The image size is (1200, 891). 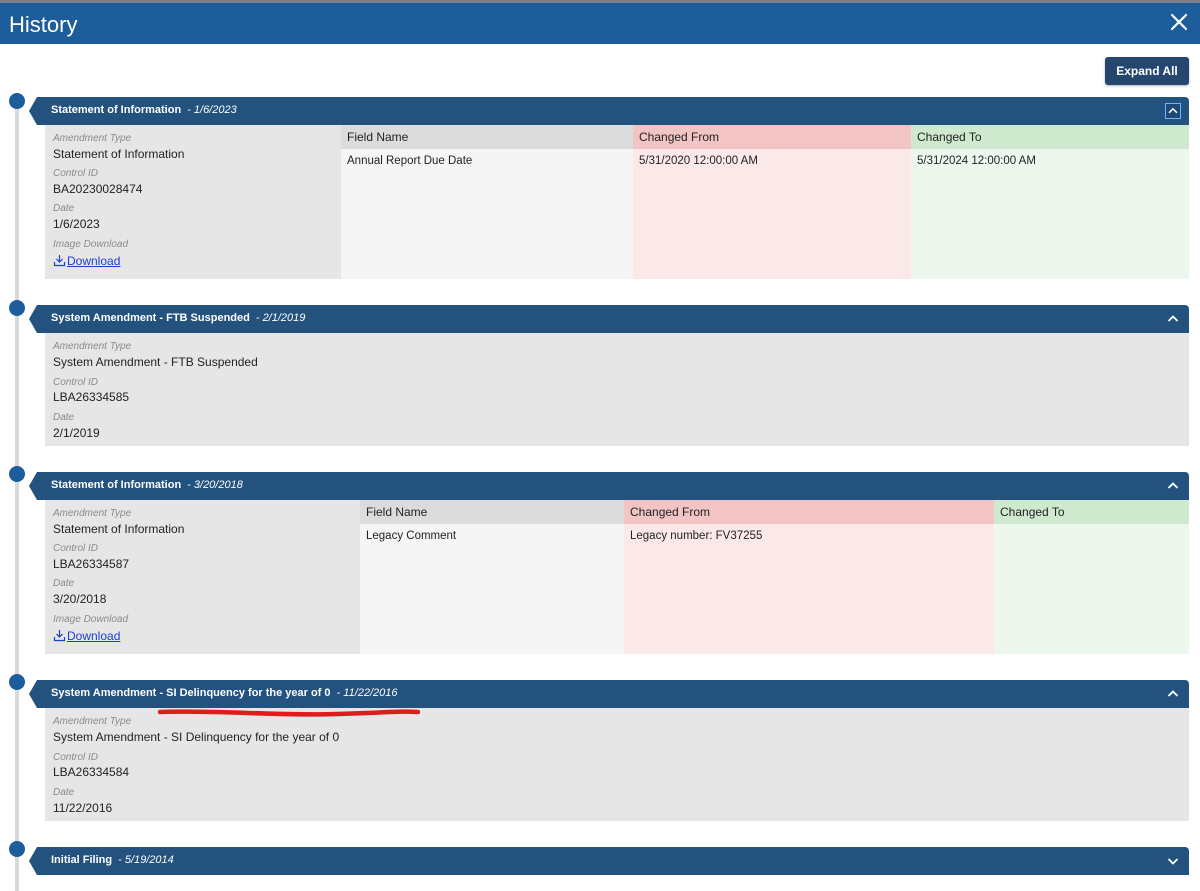 What do you see at coordinates (91, 564) in the screenshot?
I see `control-id-value: LBA26334587` at bounding box center [91, 564].